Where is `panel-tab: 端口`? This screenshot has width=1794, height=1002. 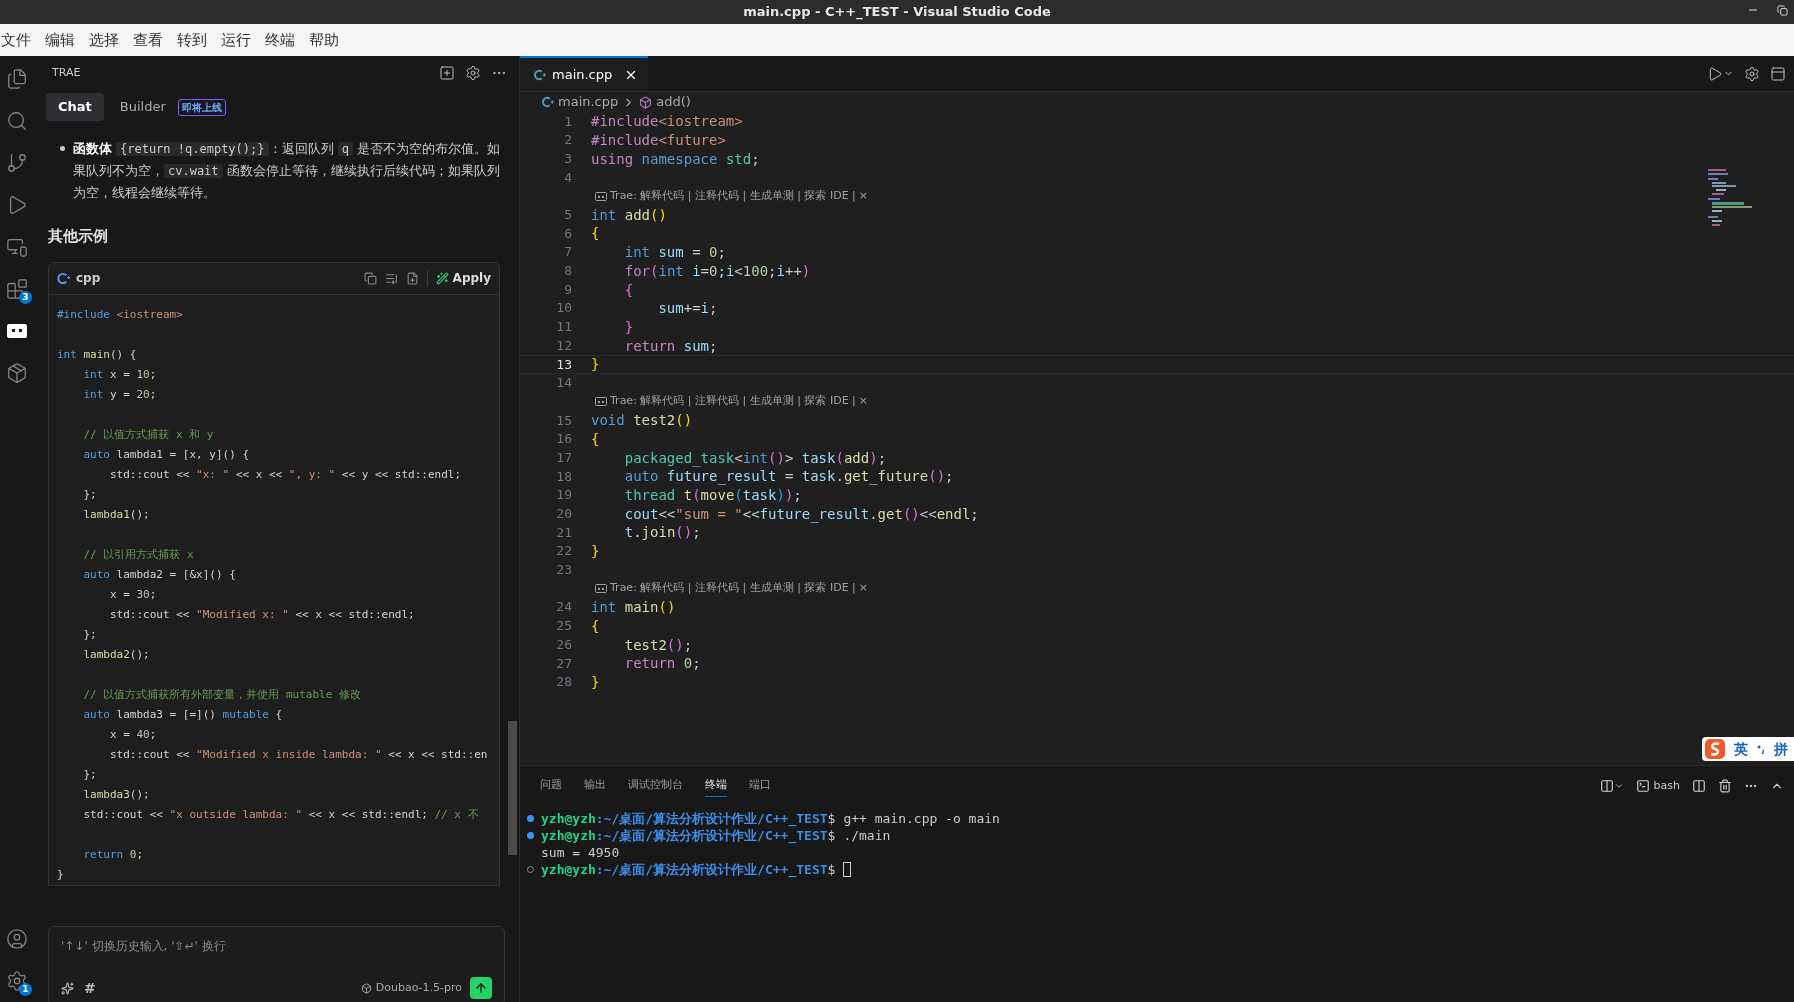
panel-tab: 端口 is located at coordinates (760, 786).